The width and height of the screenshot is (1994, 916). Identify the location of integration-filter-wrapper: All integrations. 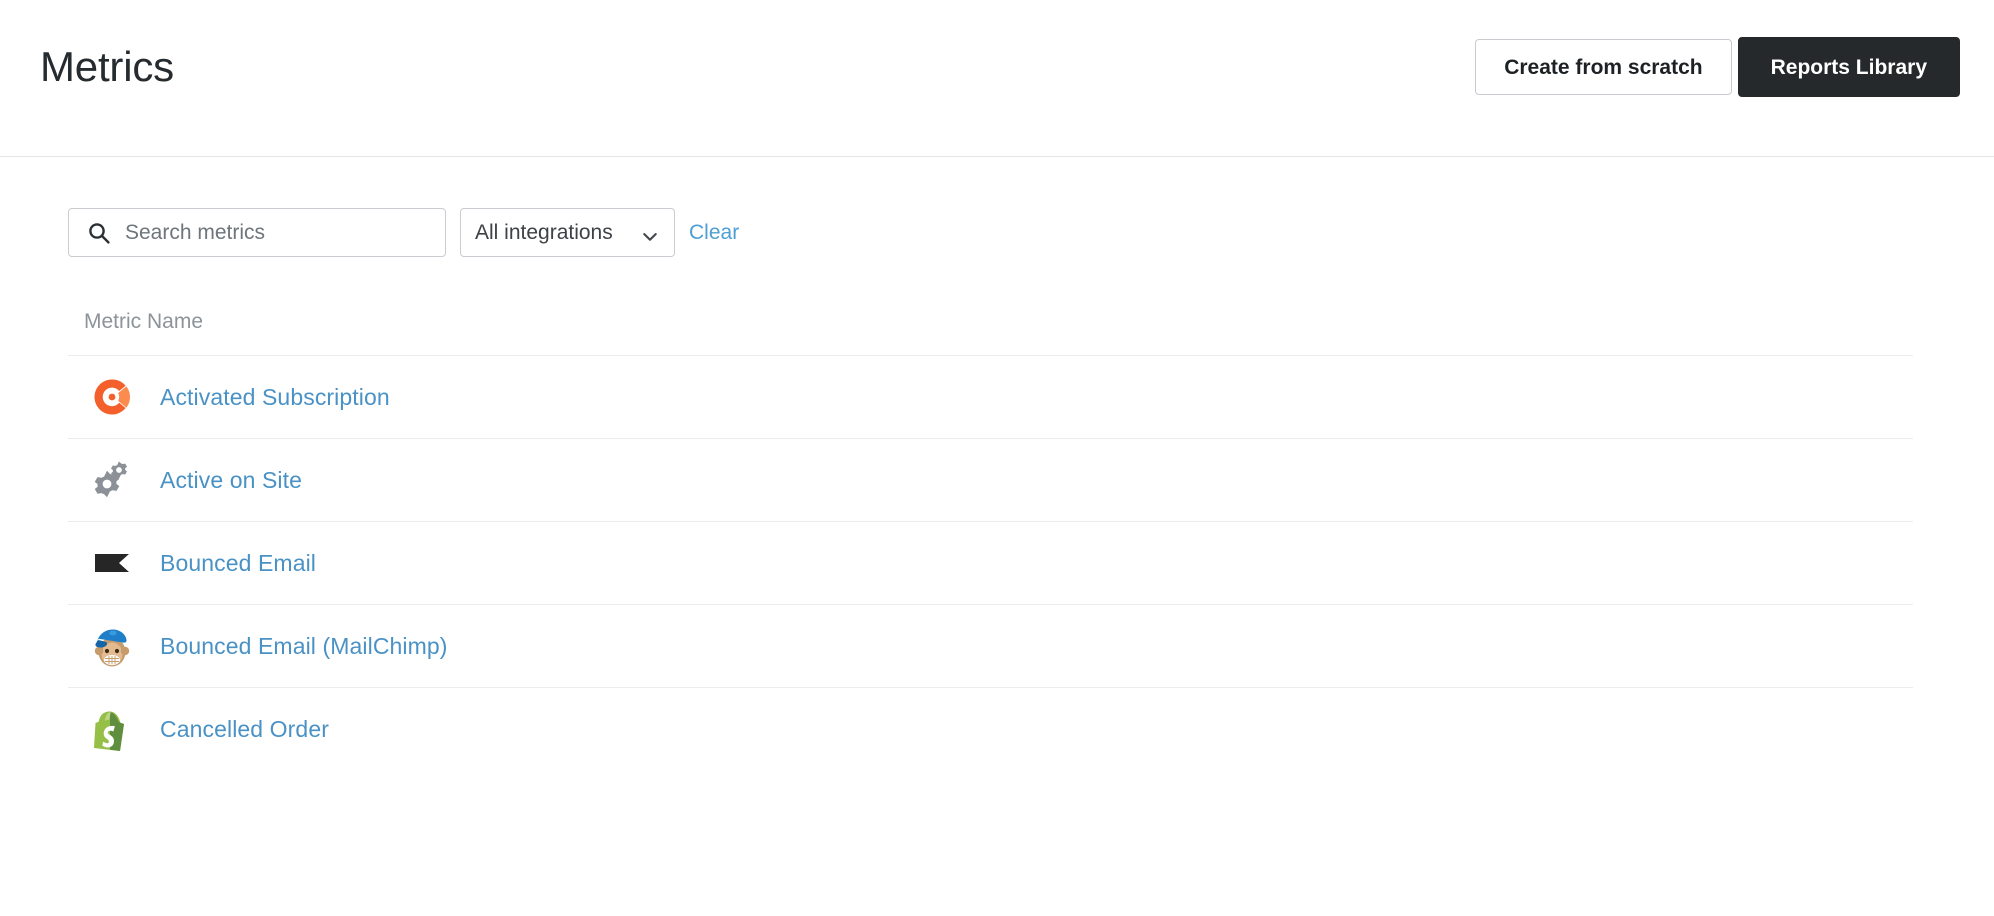
(567, 232).